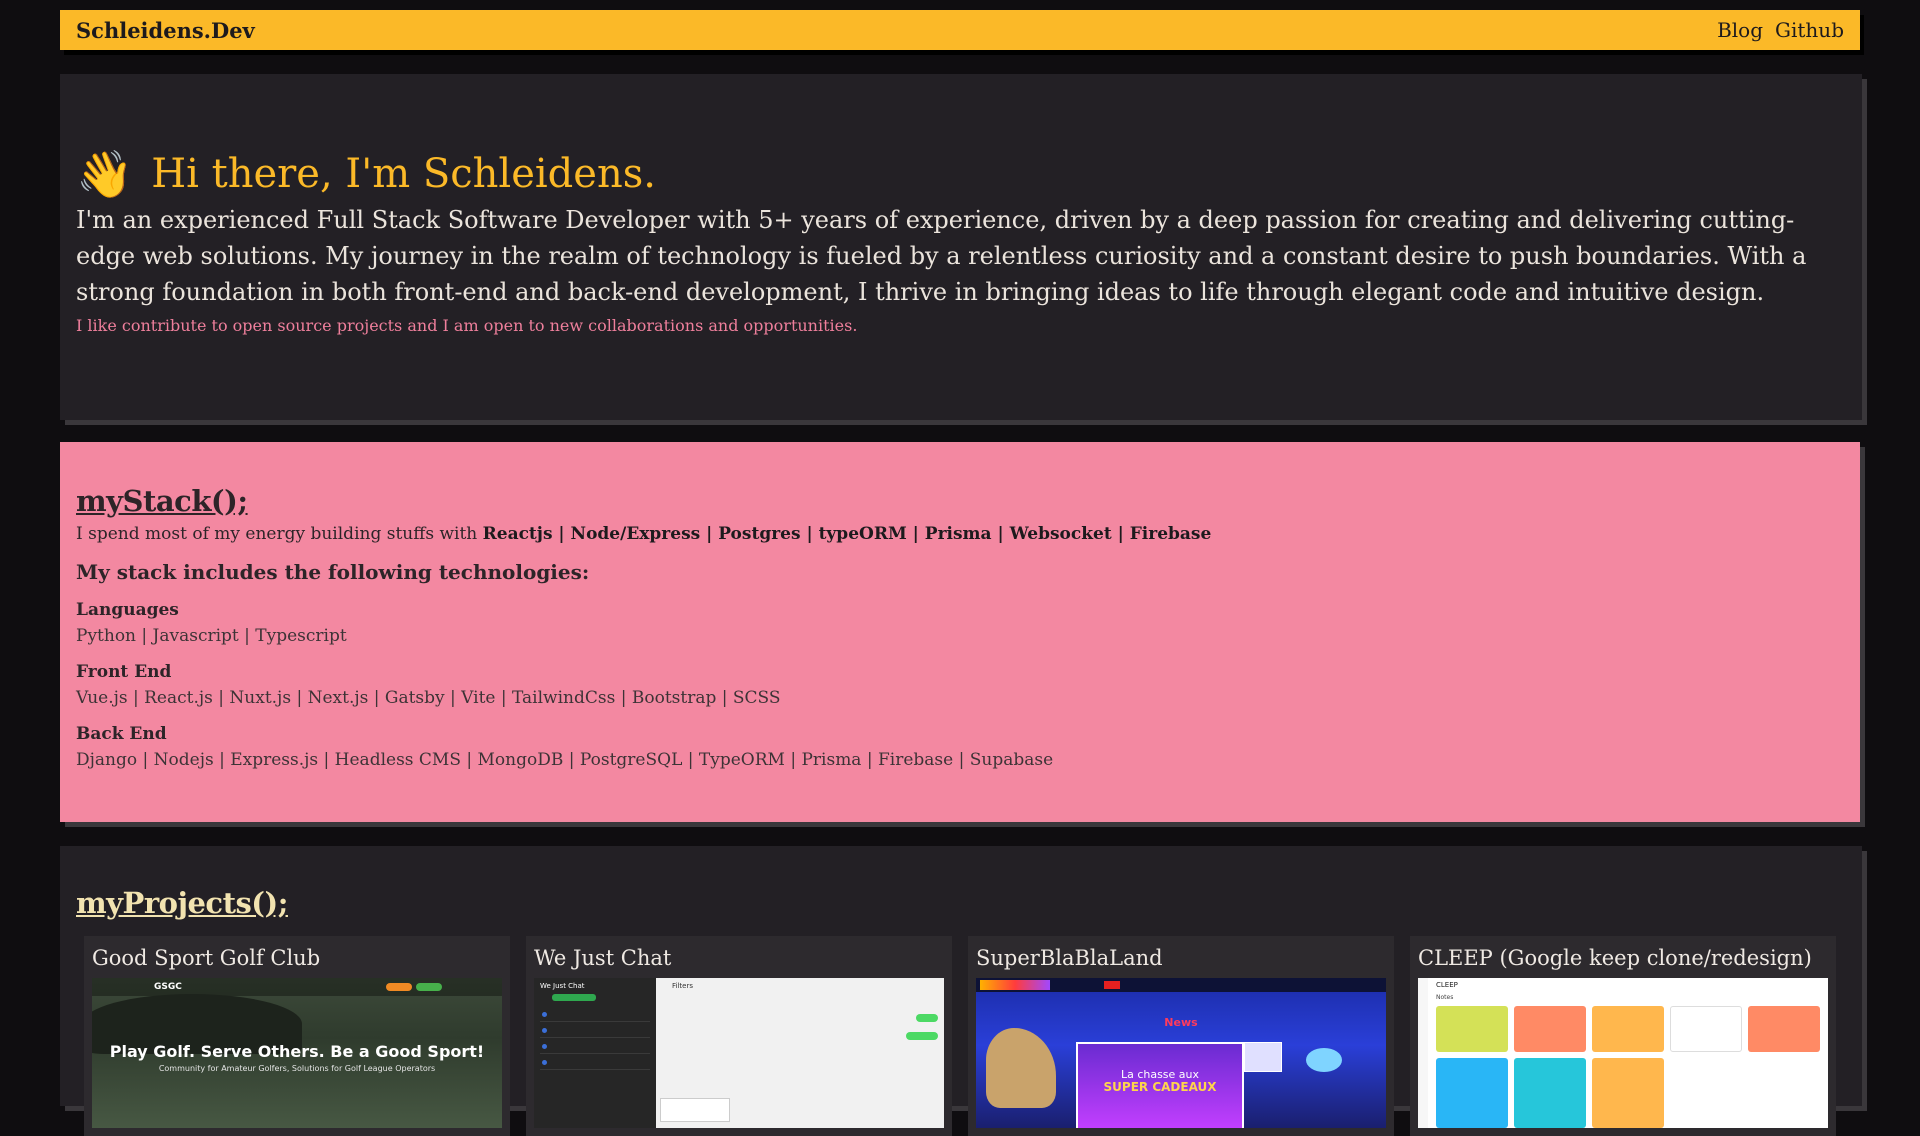 The image size is (1920, 1136). What do you see at coordinates (168, 987) in the screenshot?
I see `thumb-logo: GSGC` at bounding box center [168, 987].